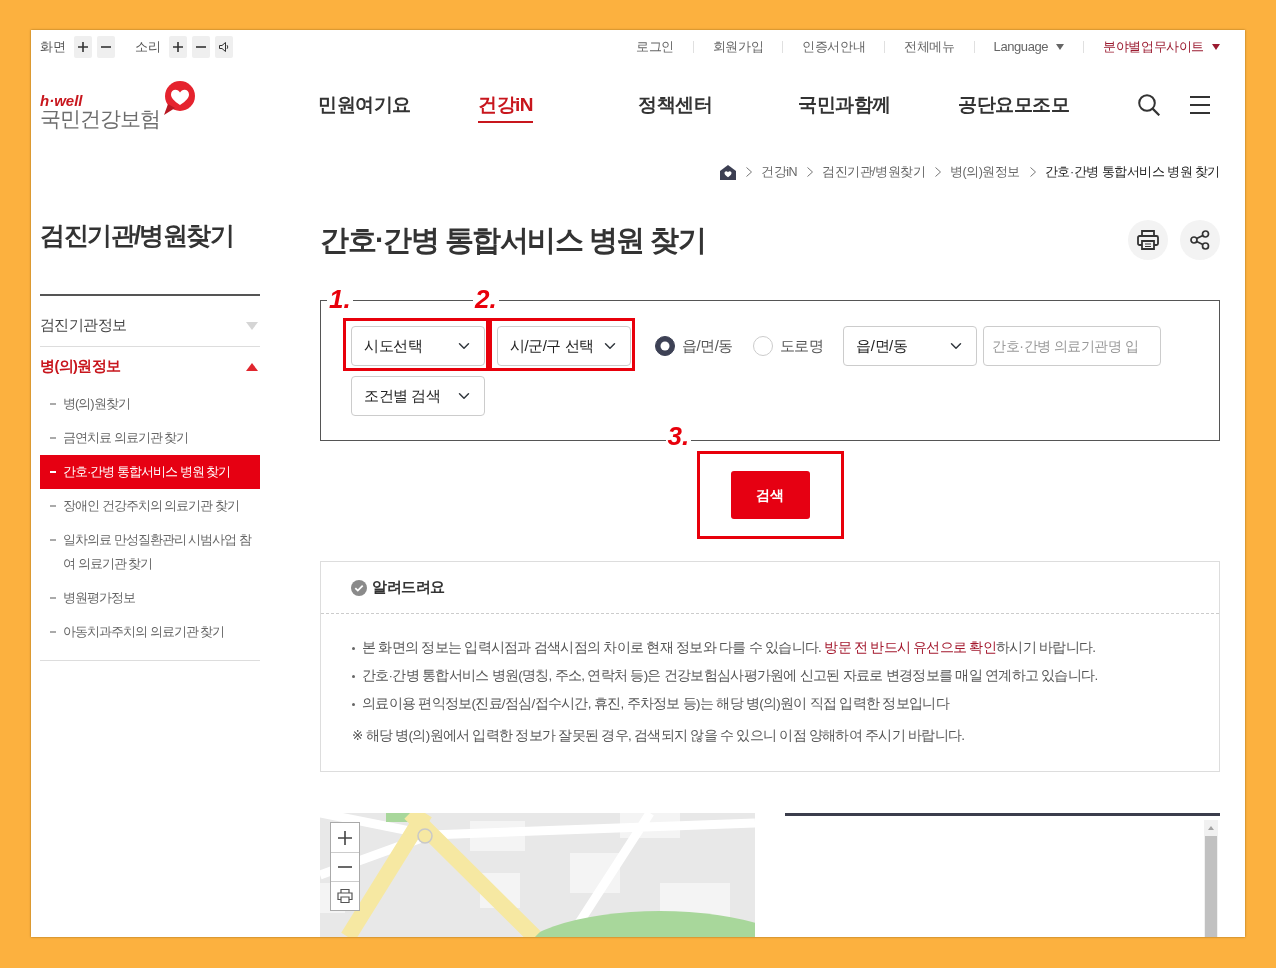 The width and height of the screenshot is (1276, 968). Describe the element at coordinates (874, 172) in the screenshot. I see `breadcrumb-link: 검진기관/병원찾기` at that location.